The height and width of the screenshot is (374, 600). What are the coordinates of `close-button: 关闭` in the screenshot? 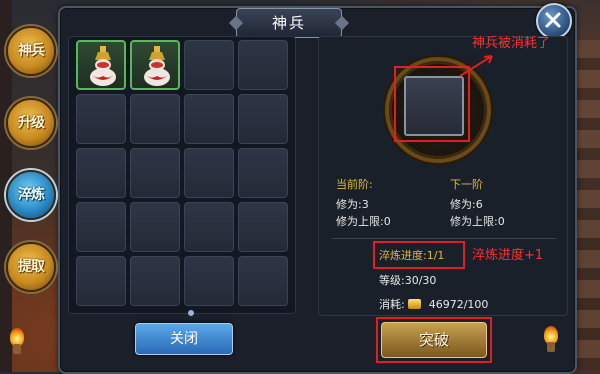 It's located at (184, 339).